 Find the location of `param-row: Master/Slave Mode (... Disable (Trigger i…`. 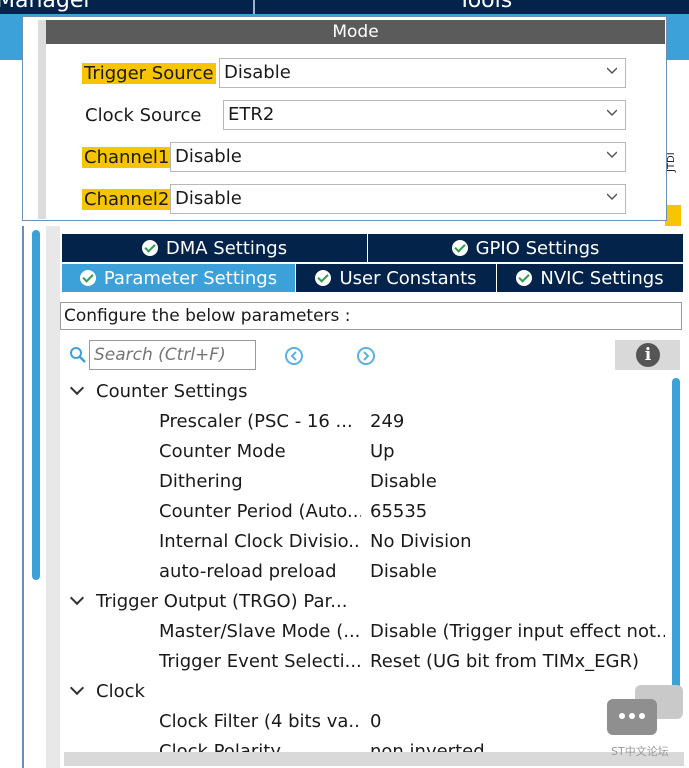

param-row: Master/Slave Mode (... Disable (Trigger i… is located at coordinates (365, 632).